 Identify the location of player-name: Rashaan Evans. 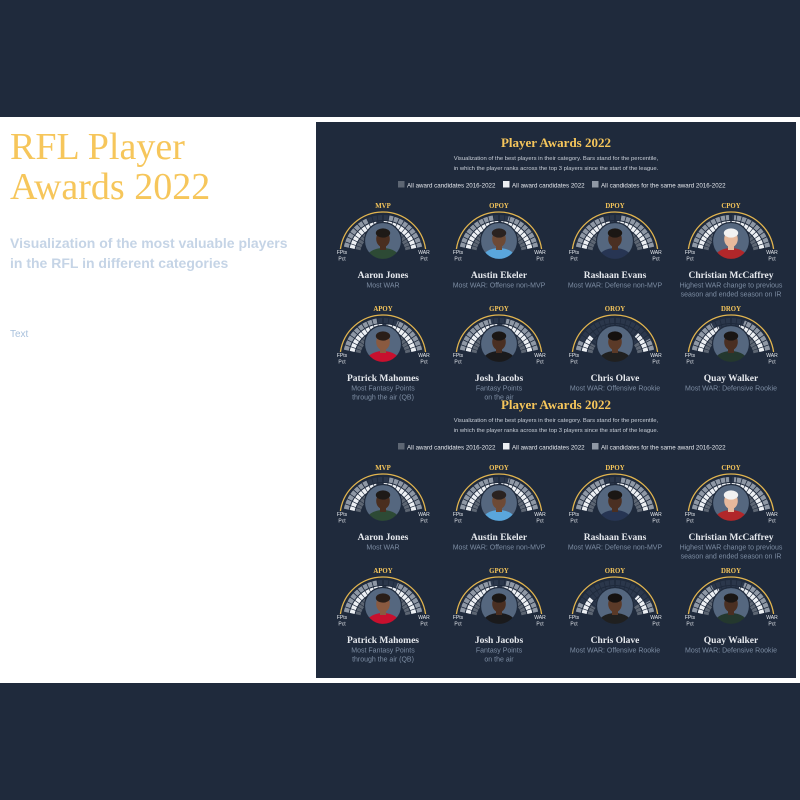
(615, 276).